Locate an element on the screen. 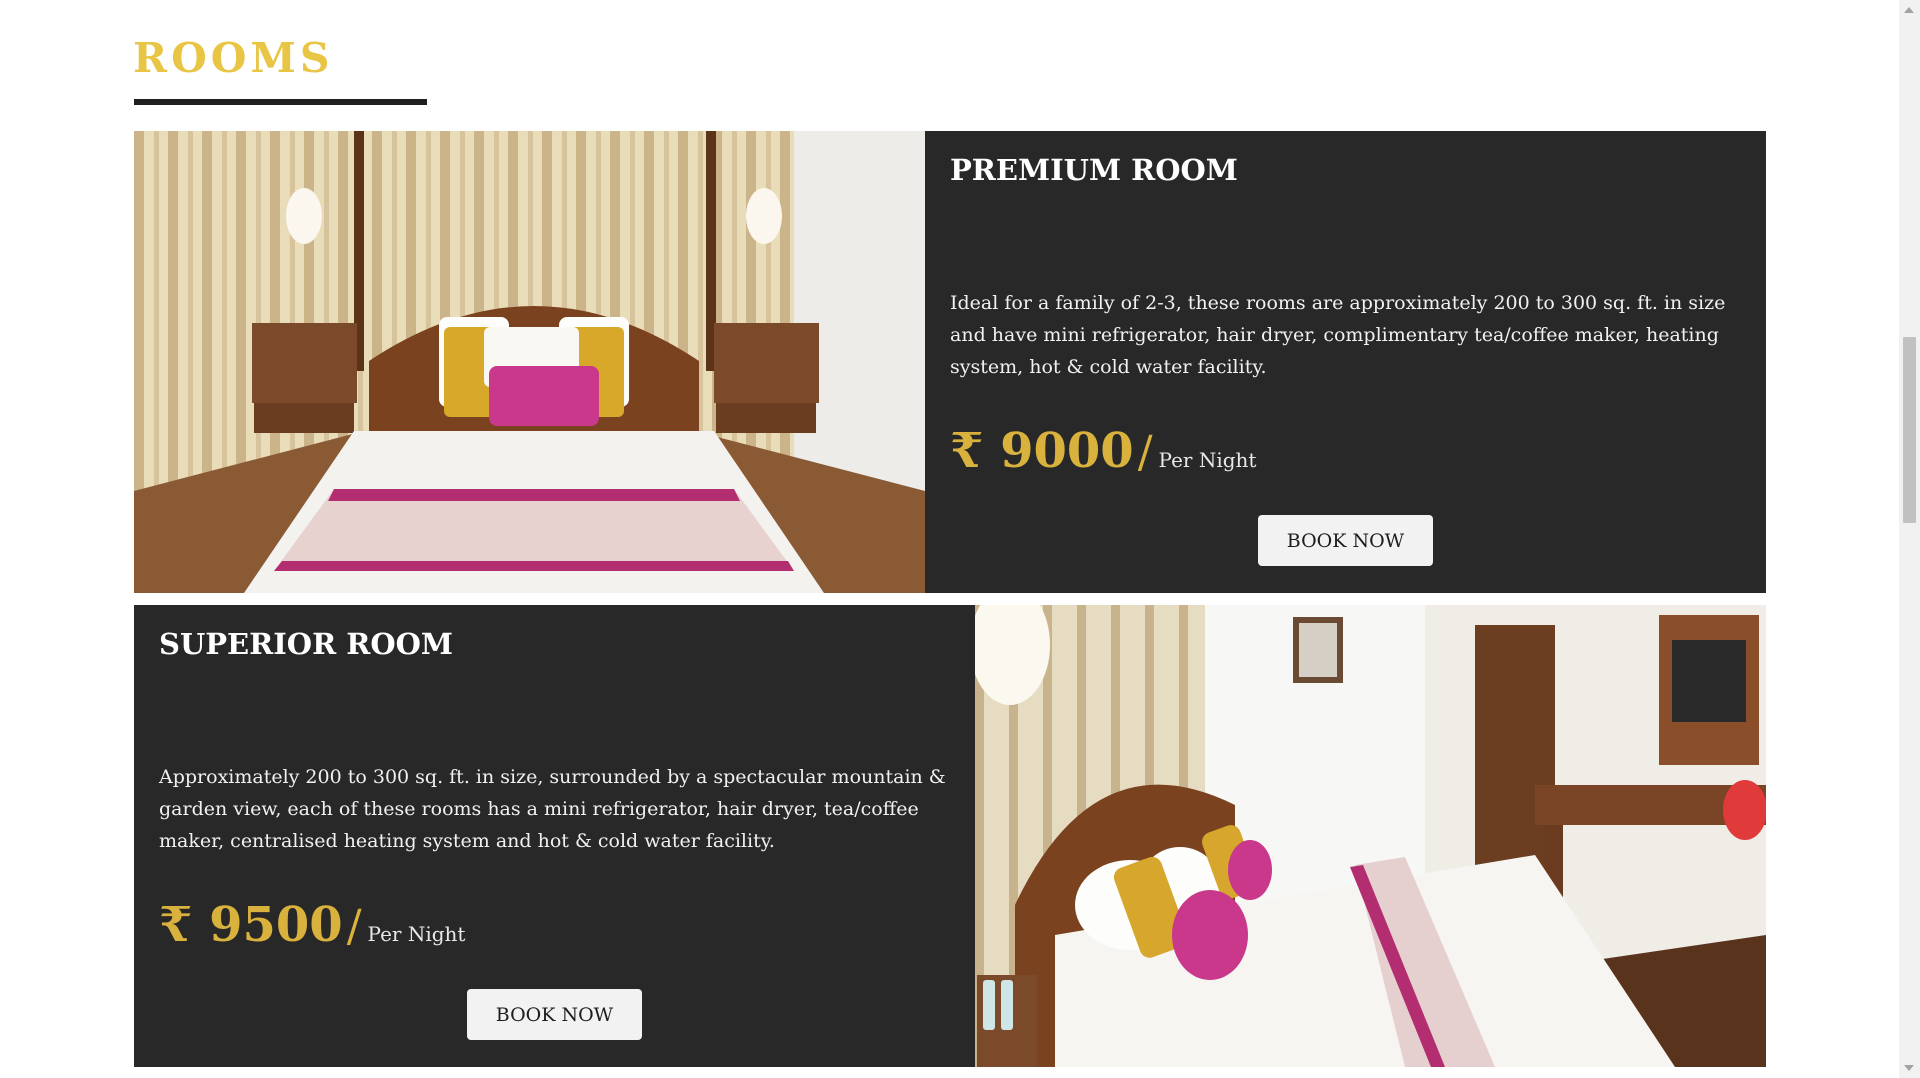  room-price: ₹ 9000/Per Night is located at coordinates (1103, 453).